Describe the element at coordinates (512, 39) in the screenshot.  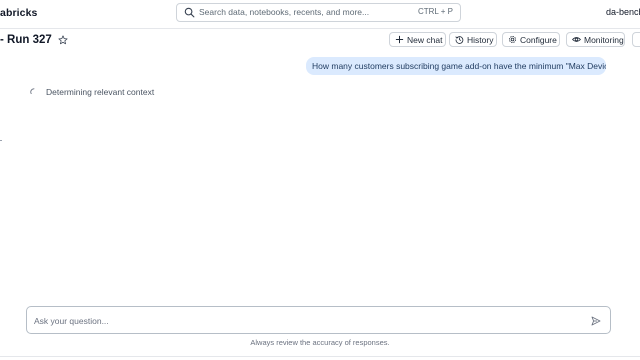
I see `gear-icon` at that location.